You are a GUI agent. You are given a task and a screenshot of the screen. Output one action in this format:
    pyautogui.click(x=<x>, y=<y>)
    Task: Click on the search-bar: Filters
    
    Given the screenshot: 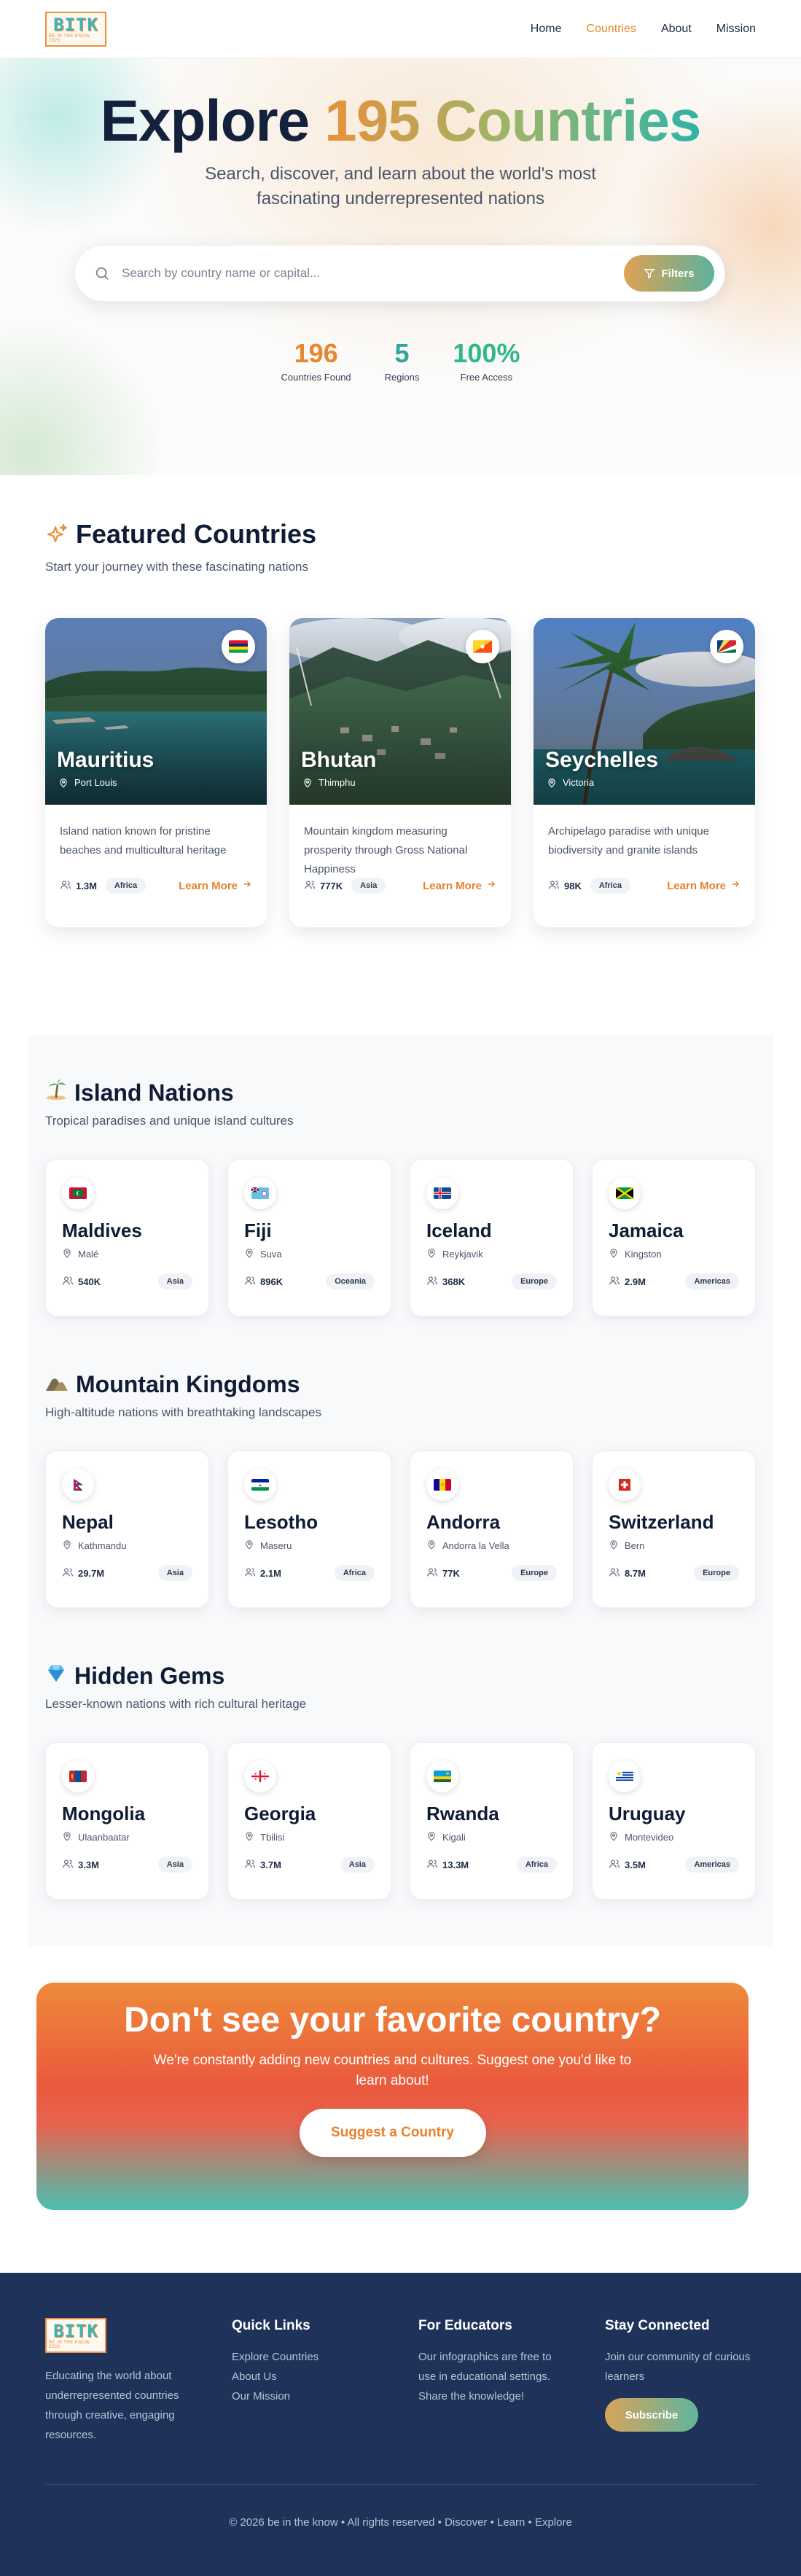 What is the action you would take?
    pyautogui.click(x=400, y=273)
    